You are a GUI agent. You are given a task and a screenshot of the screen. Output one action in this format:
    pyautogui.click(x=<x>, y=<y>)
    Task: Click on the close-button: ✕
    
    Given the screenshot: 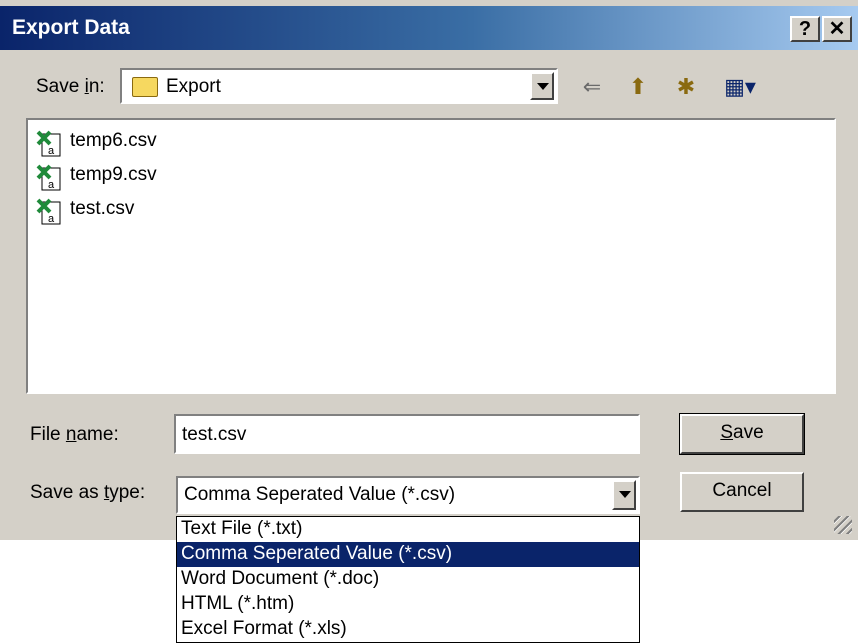 What is the action you would take?
    pyautogui.click(x=837, y=29)
    